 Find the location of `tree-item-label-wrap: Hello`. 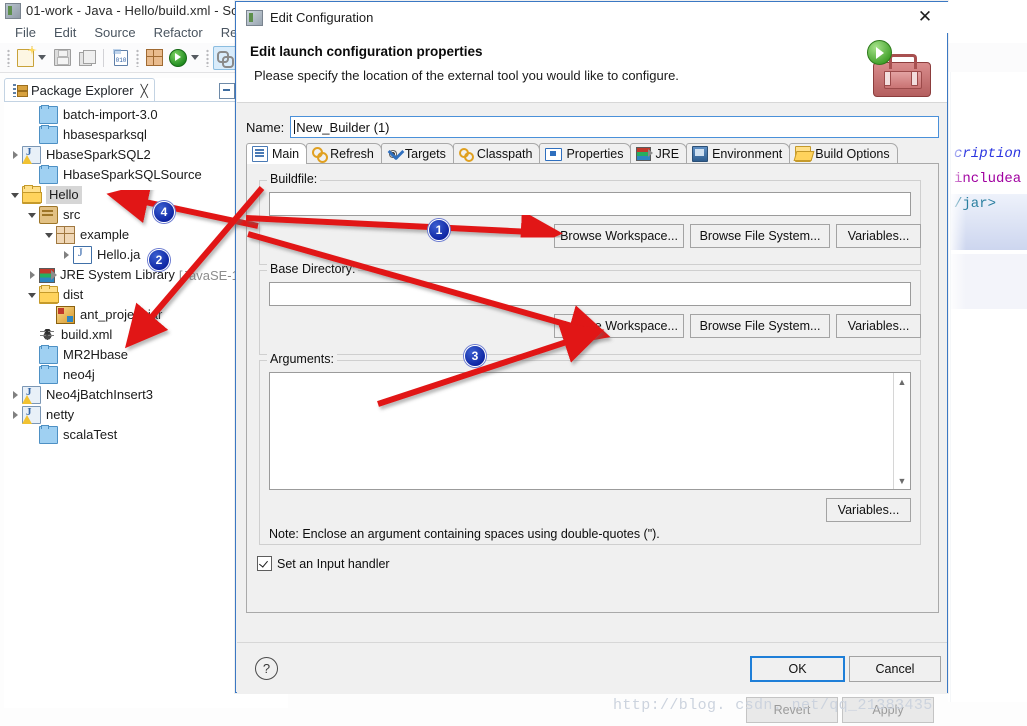

tree-item-label-wrap: Hello is located at coordinates (64, 195).